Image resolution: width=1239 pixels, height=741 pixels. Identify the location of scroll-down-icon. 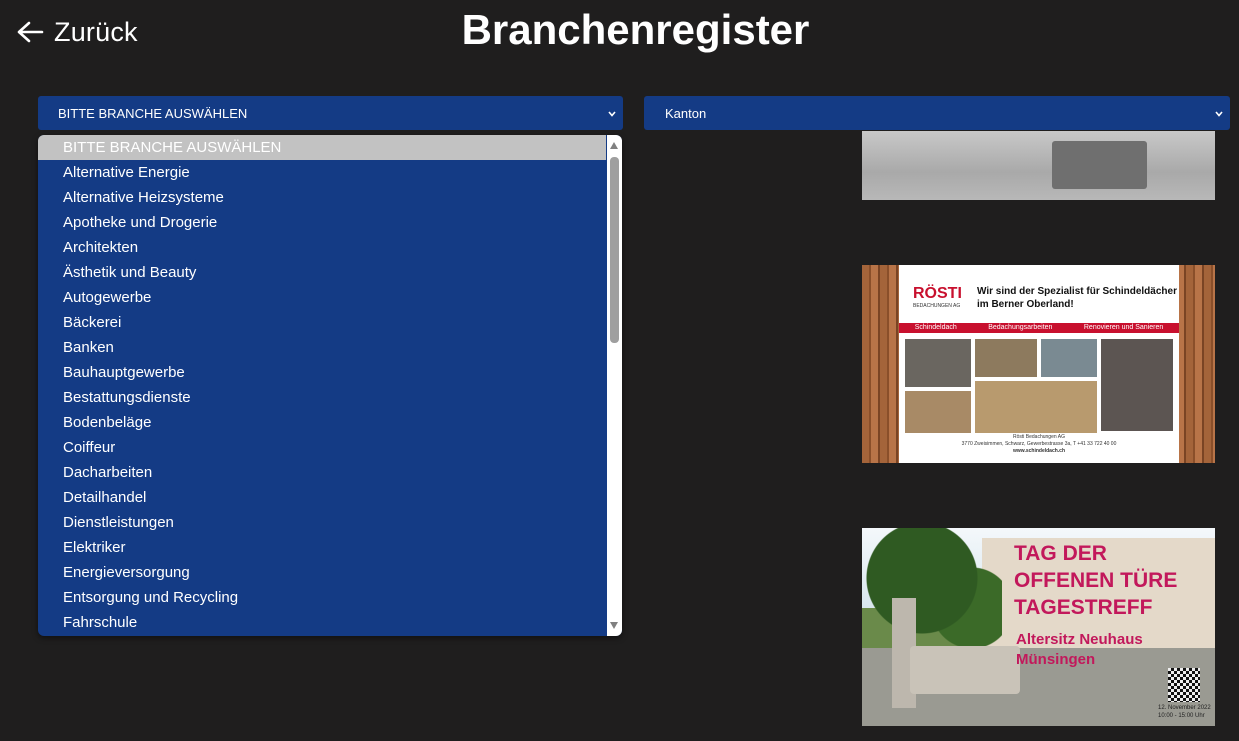
(614, 625).